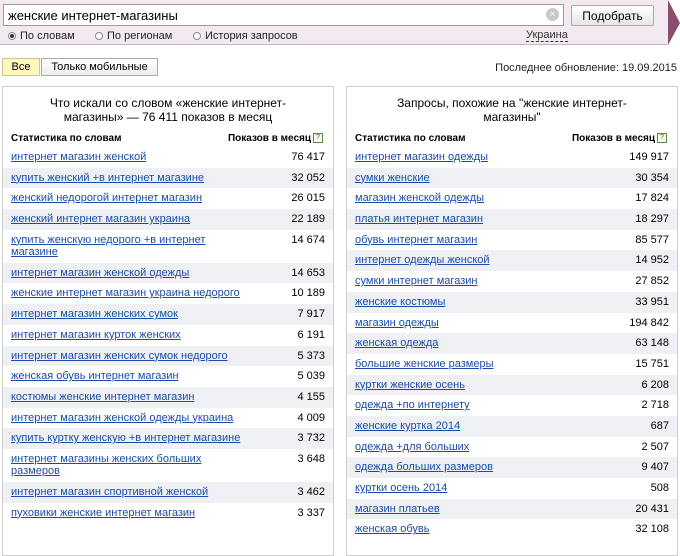  What do you see at coordinates (12, 35) in the screenshot?
I see `radio-selected-icon` at bounding box center [12, 35].